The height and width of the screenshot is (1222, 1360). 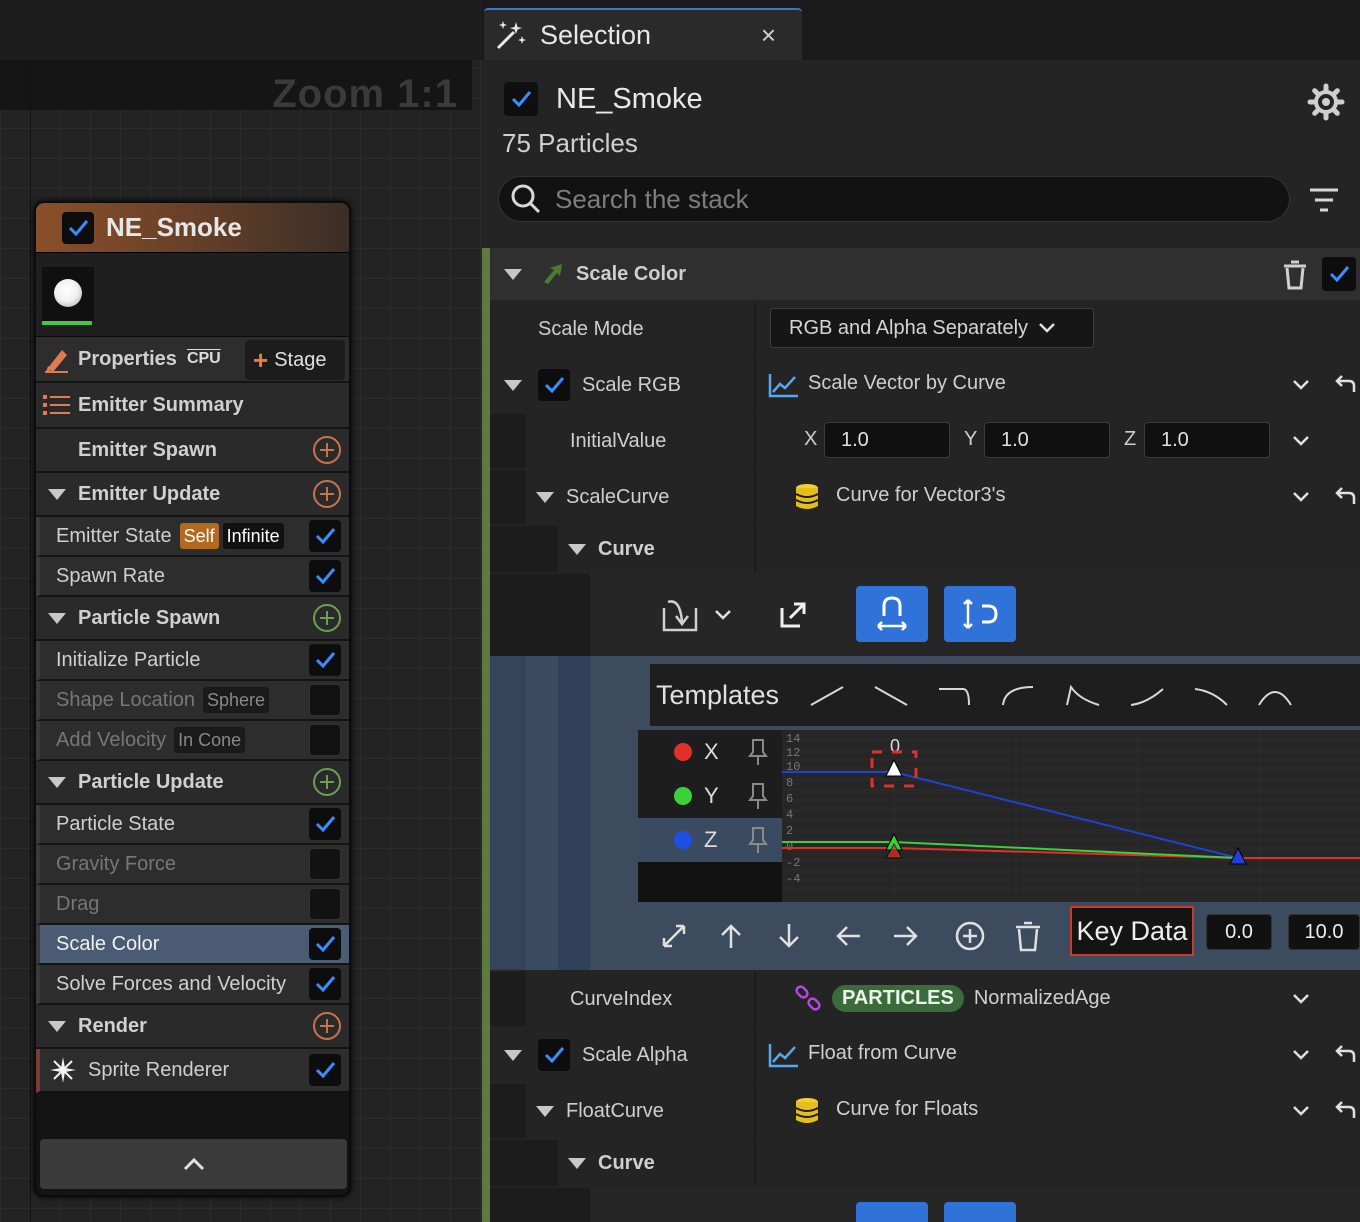 I want to click on arrow-down-icon, so click(x=789, y=936).